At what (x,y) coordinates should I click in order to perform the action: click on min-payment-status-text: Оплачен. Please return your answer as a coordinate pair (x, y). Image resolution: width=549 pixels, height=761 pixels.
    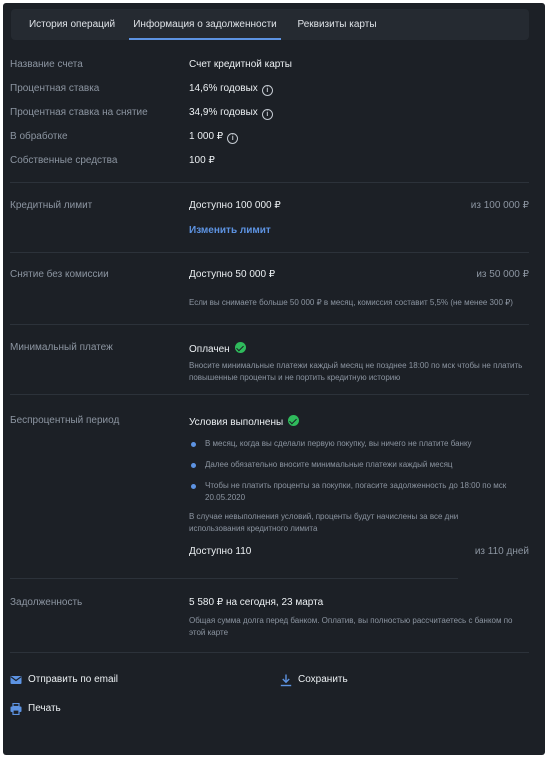
    Looking at the image, I should click on (209, 349).